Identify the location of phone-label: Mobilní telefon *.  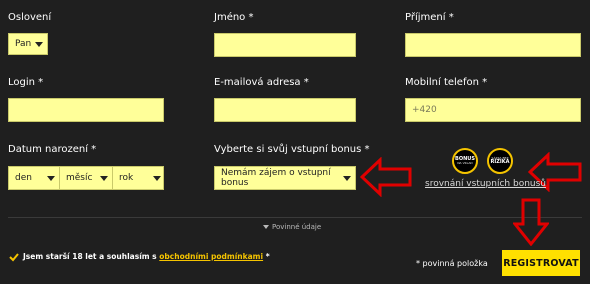
(446, 82).